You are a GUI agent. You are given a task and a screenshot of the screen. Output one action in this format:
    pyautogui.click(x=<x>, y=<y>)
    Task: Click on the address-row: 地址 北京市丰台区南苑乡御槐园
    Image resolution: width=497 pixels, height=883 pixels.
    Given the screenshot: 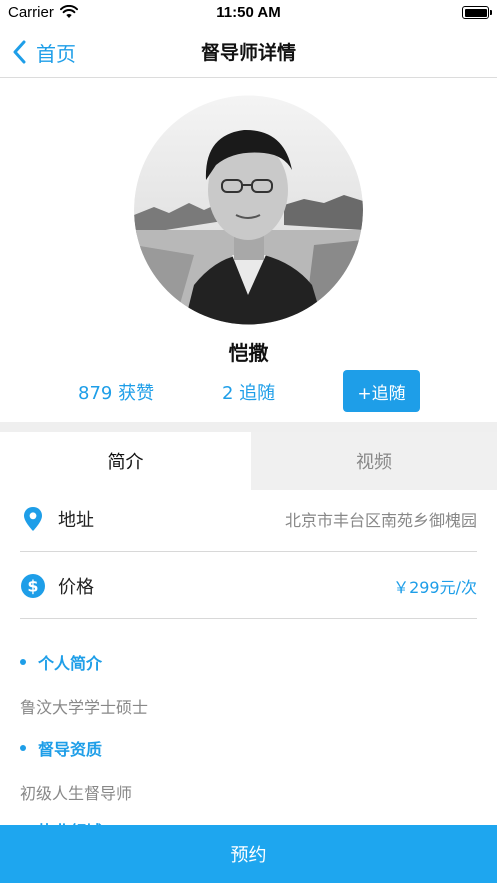 What is the action you would take?
    pyautogui.click(x=248, y=519)
    